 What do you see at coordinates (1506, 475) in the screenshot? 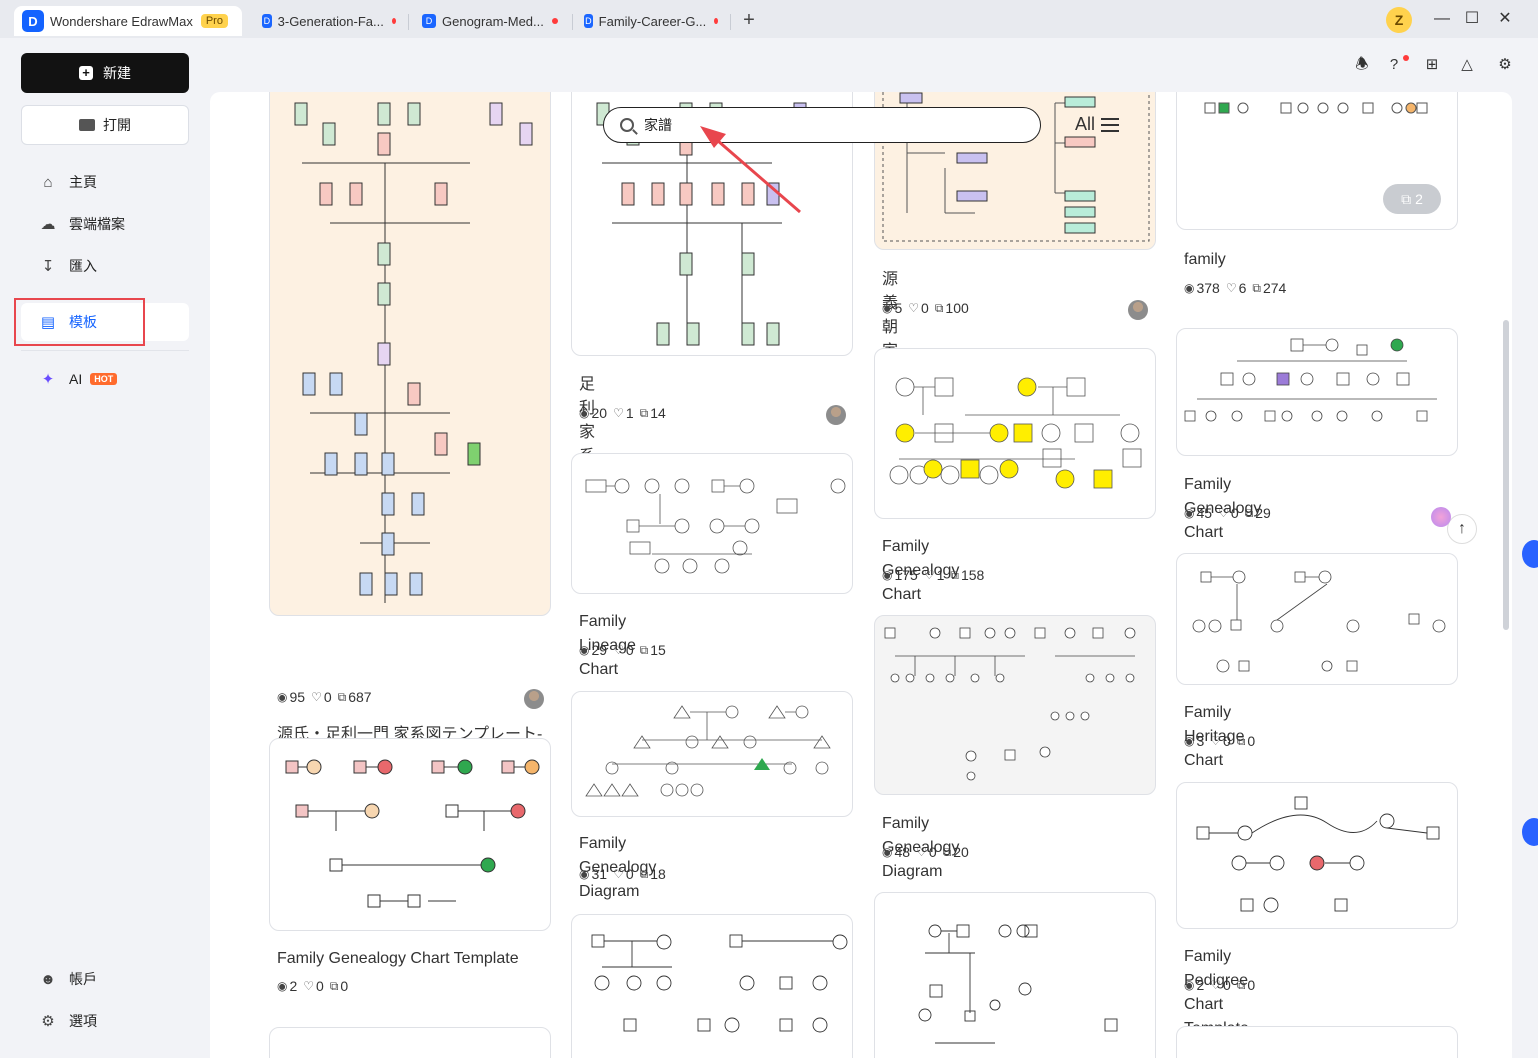
I see `scrollbar` at bounding box center [1506, 475].